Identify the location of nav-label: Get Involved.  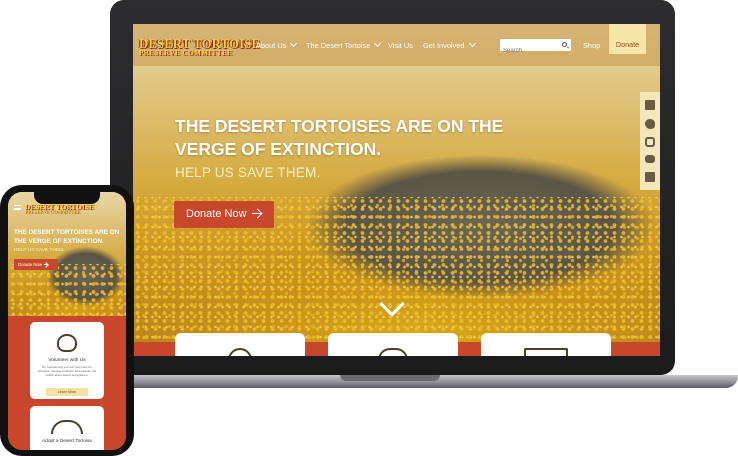
(444, 45).